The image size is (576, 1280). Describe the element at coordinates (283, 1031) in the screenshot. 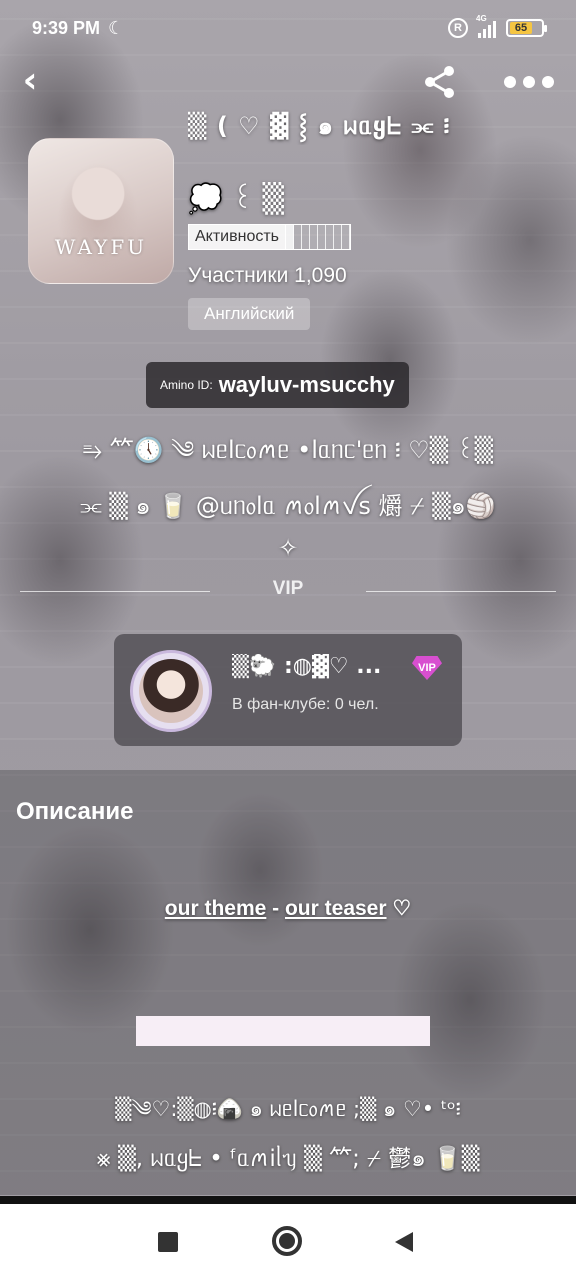

I see `banner-placeholder` at that location.